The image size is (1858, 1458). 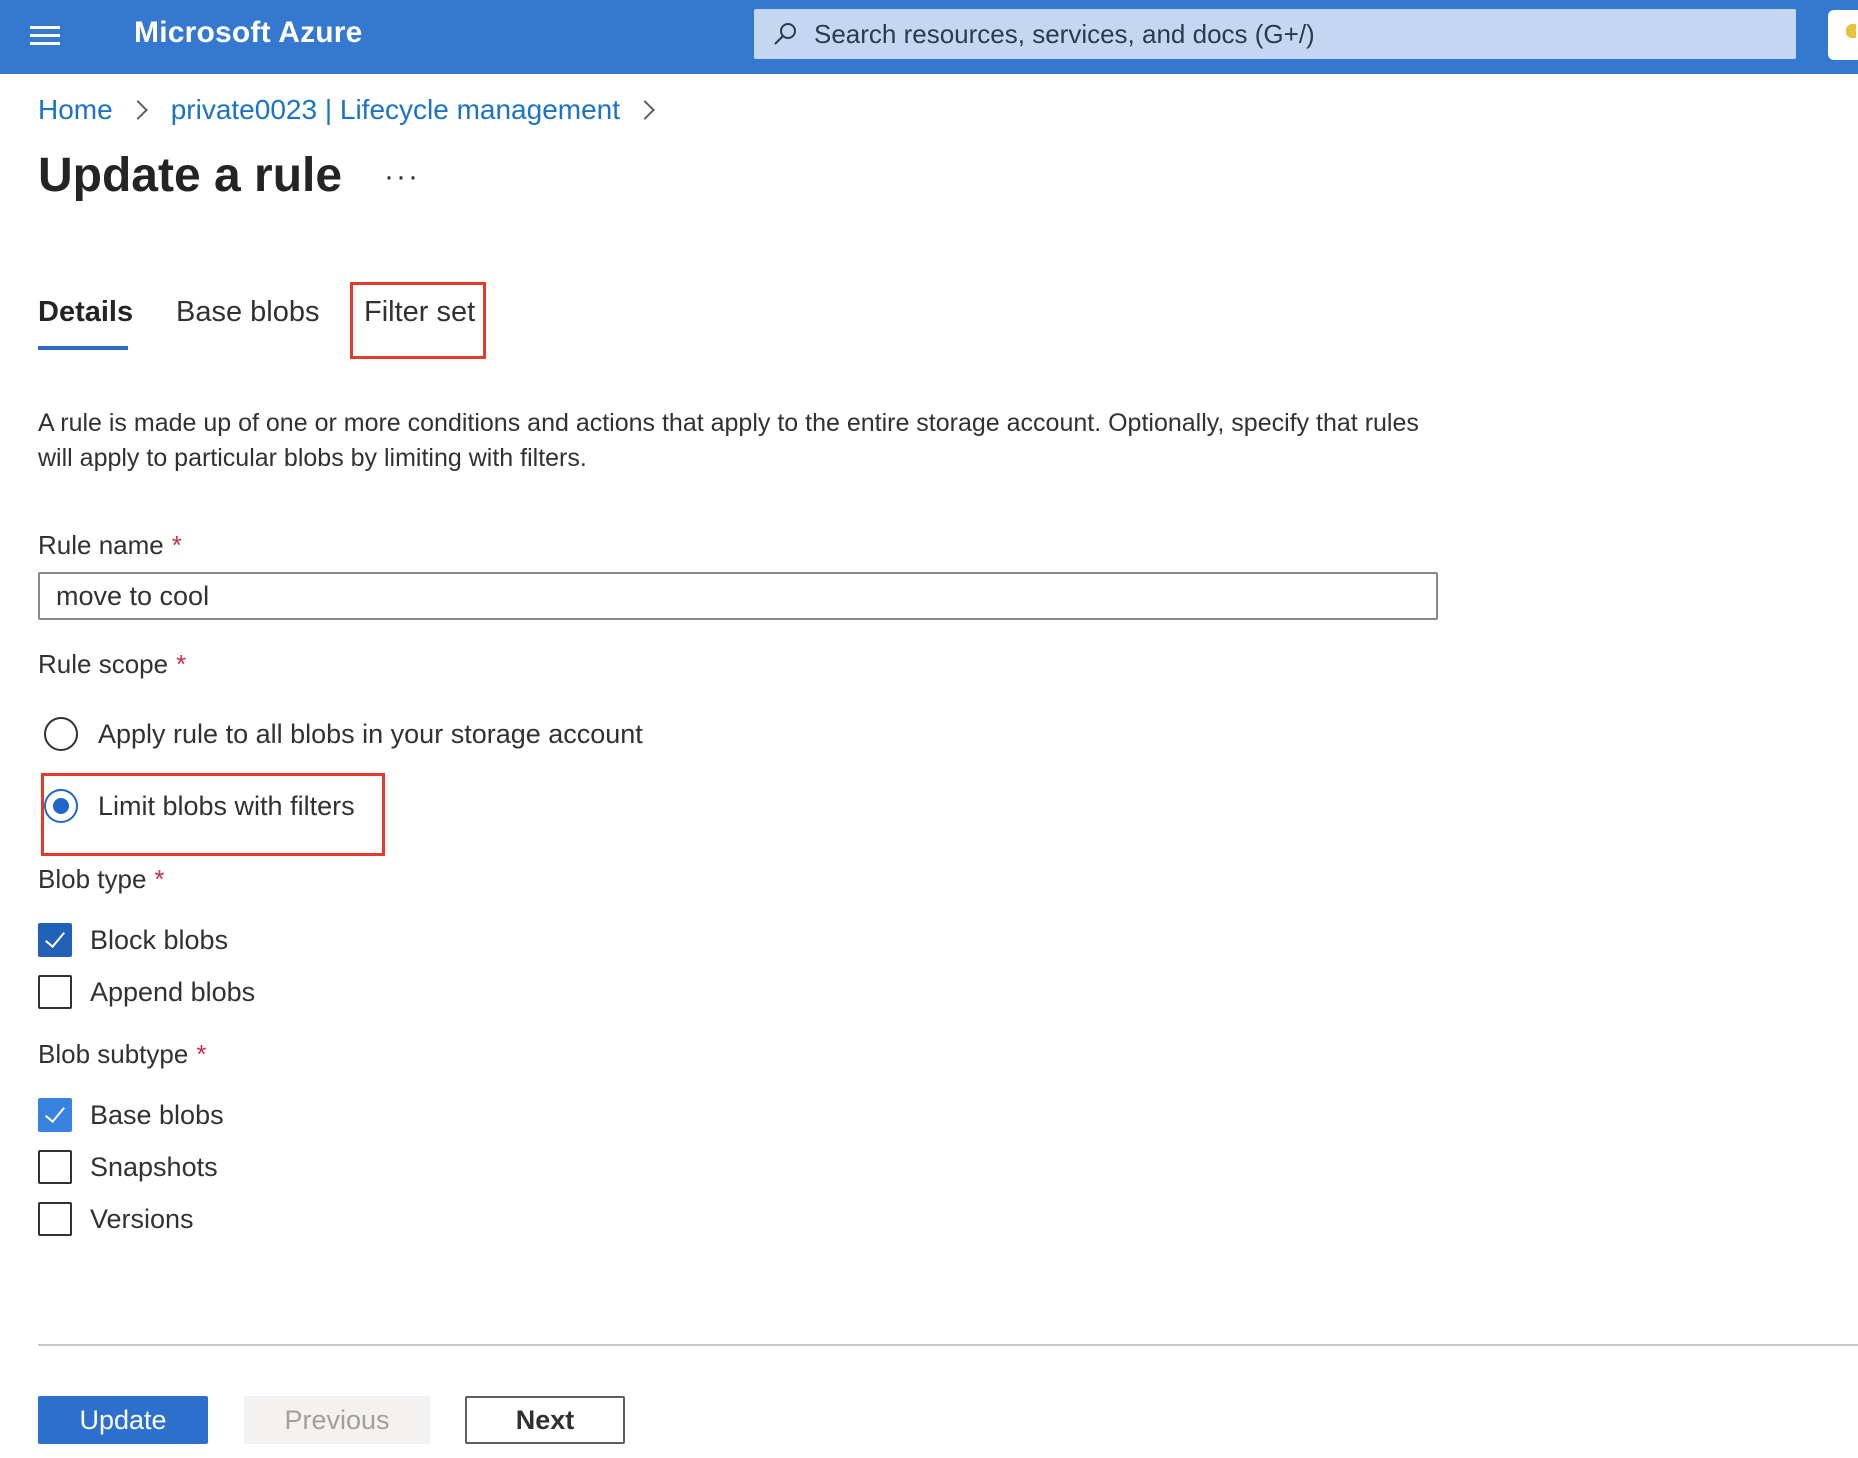 I want to click on rule-name-label-text: Rule name, so click(x=101, y=545).